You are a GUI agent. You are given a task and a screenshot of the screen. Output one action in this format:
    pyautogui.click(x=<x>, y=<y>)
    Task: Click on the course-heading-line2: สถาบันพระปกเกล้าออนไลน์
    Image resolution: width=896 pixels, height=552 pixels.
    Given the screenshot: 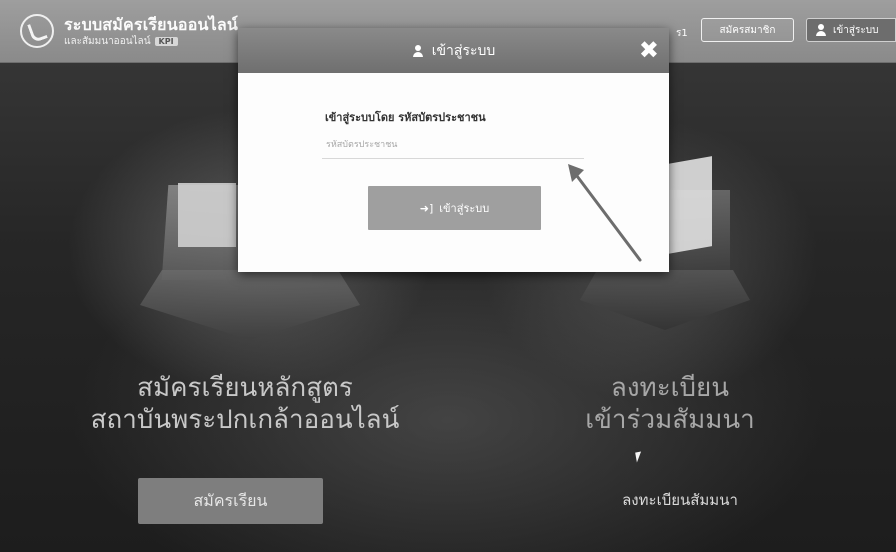 What is the action you would take?
    pyautogui.click(x=245, y=420)
    